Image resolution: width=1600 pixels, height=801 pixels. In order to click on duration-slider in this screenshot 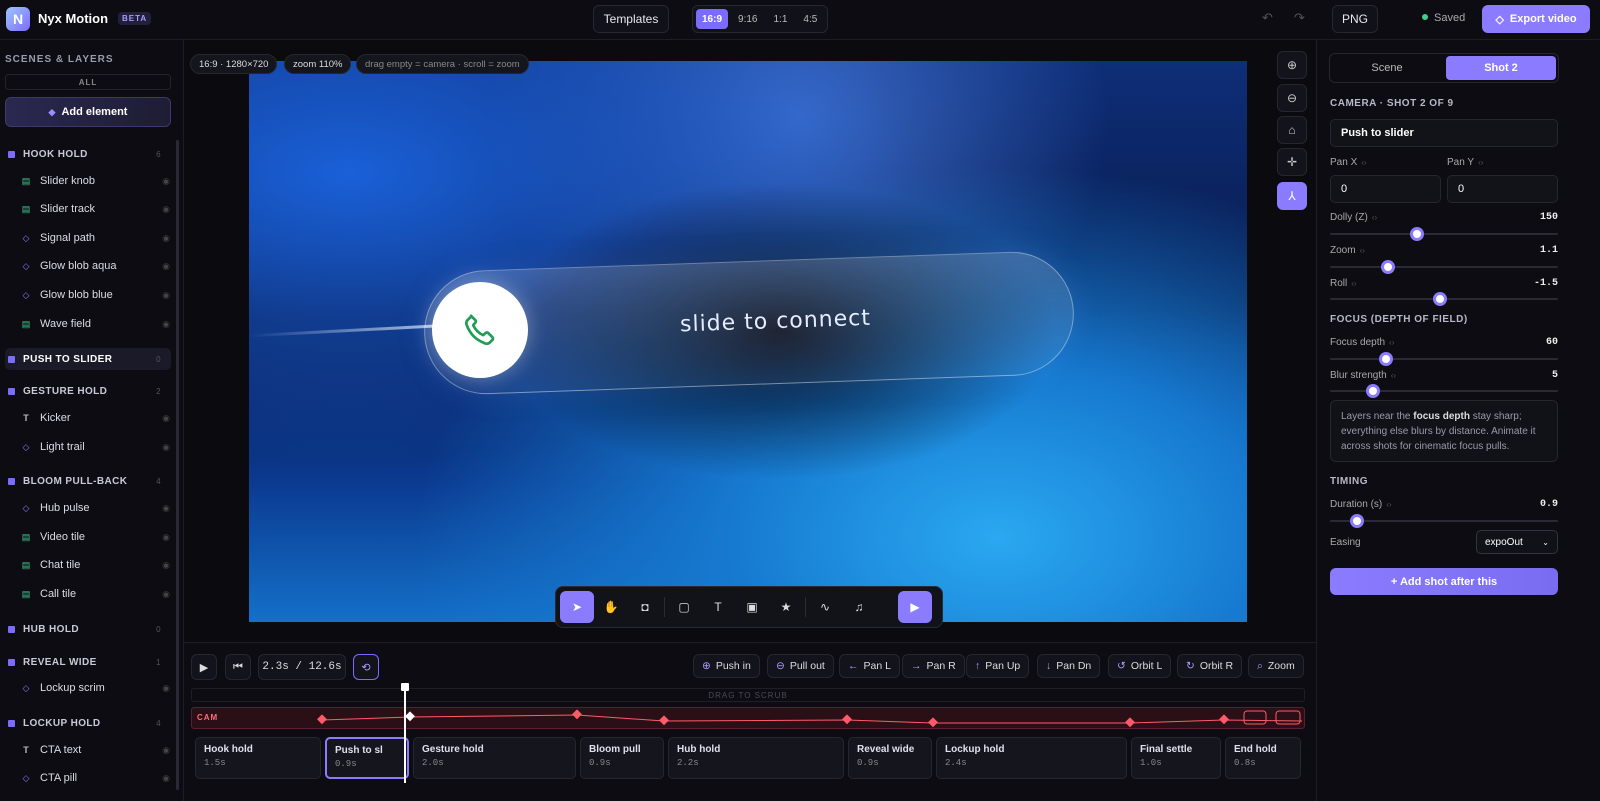, I will do `click(1444, 521)`.